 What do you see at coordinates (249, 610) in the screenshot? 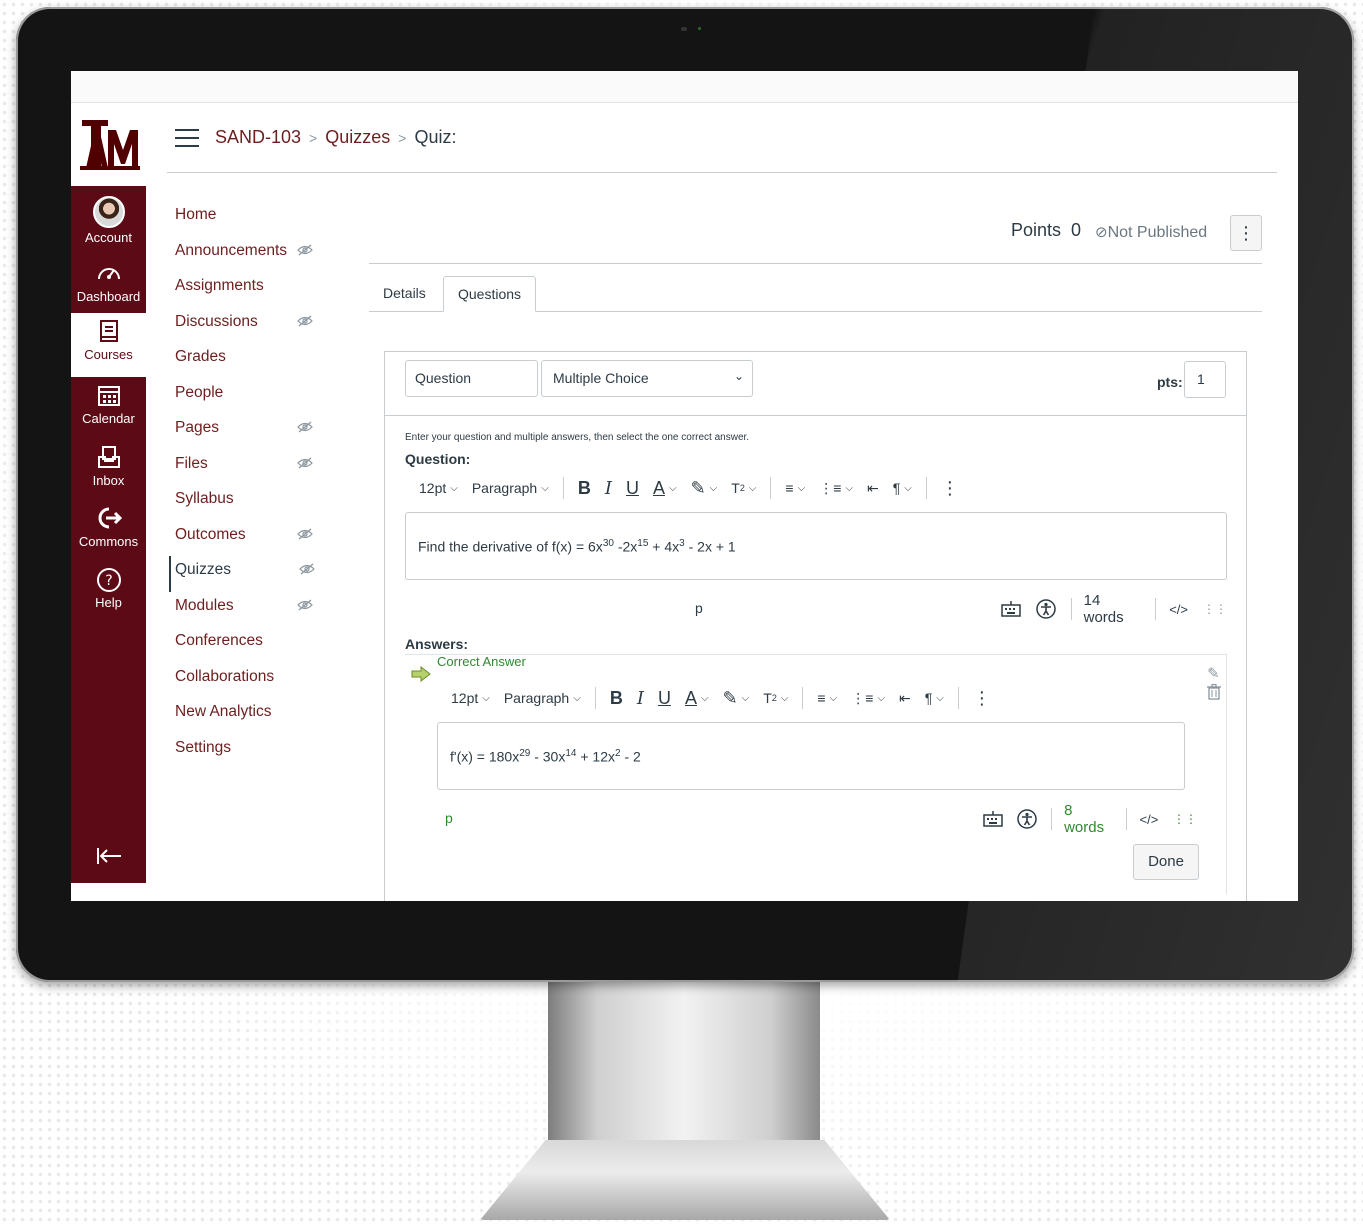
I see `course-nav-item-modules: Modules` at bounding box center [249, 610].